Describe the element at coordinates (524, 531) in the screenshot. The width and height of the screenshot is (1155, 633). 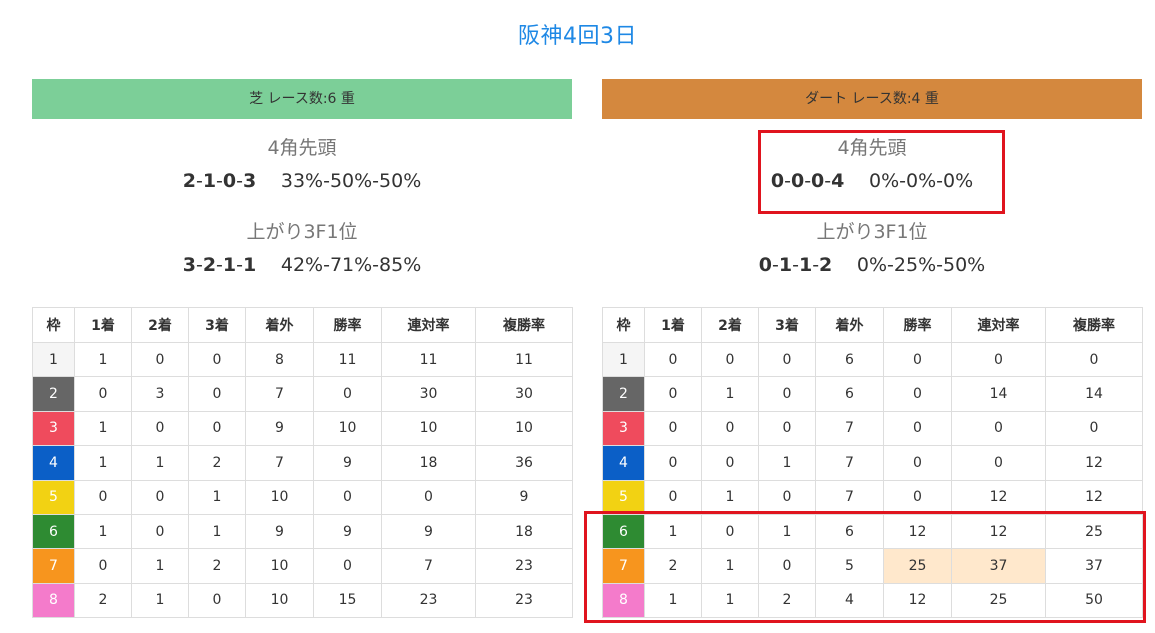
I see `table-cell: 18` at that location.